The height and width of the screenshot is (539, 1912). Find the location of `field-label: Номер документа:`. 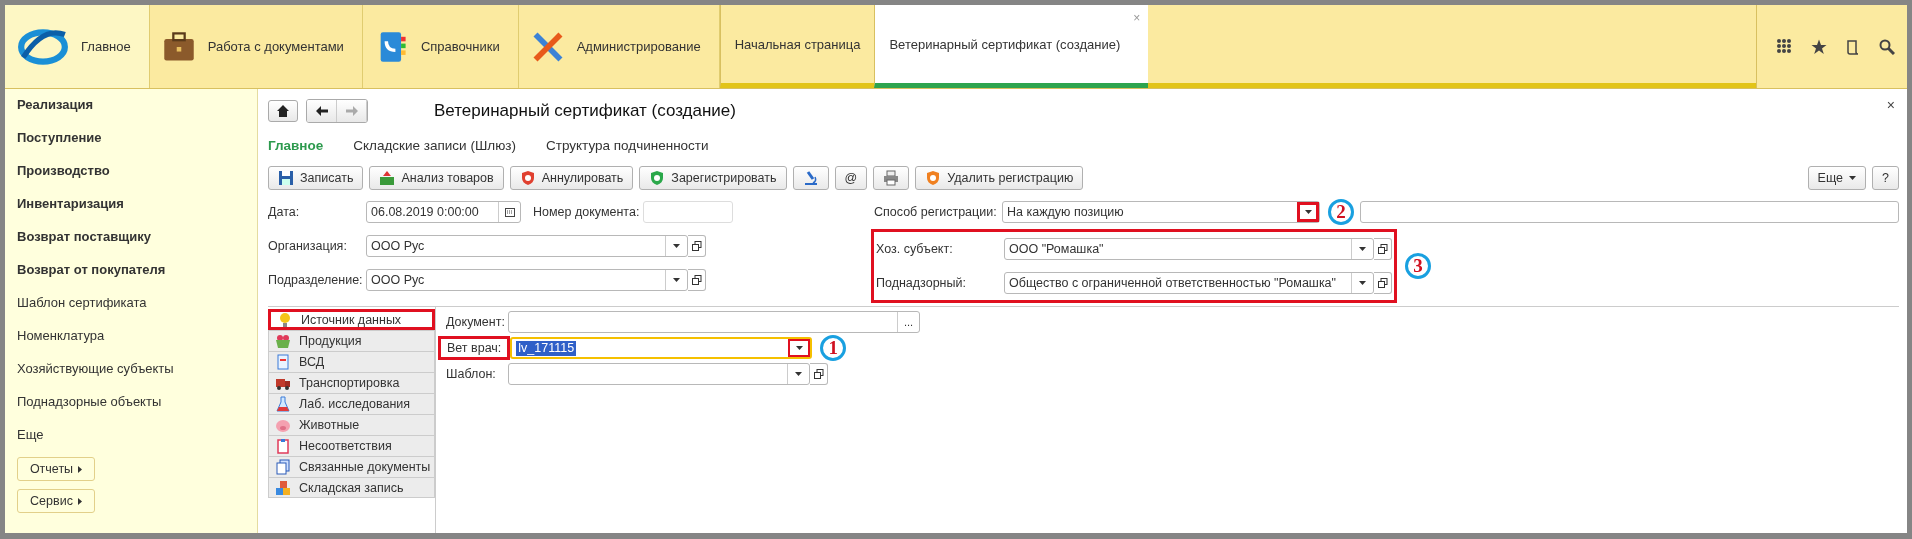

field-label: Номер документа: is located at coordinates (586, 212).